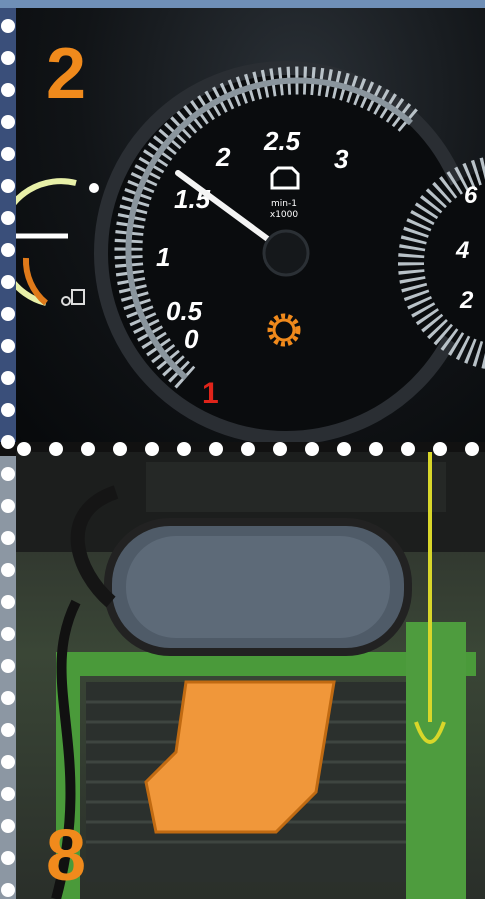 This screenshot has width=485, height=899. Describe the element at coordinates (184, 311) in the screenshot. I see `scale-label-0-5: 0.5` at that location.